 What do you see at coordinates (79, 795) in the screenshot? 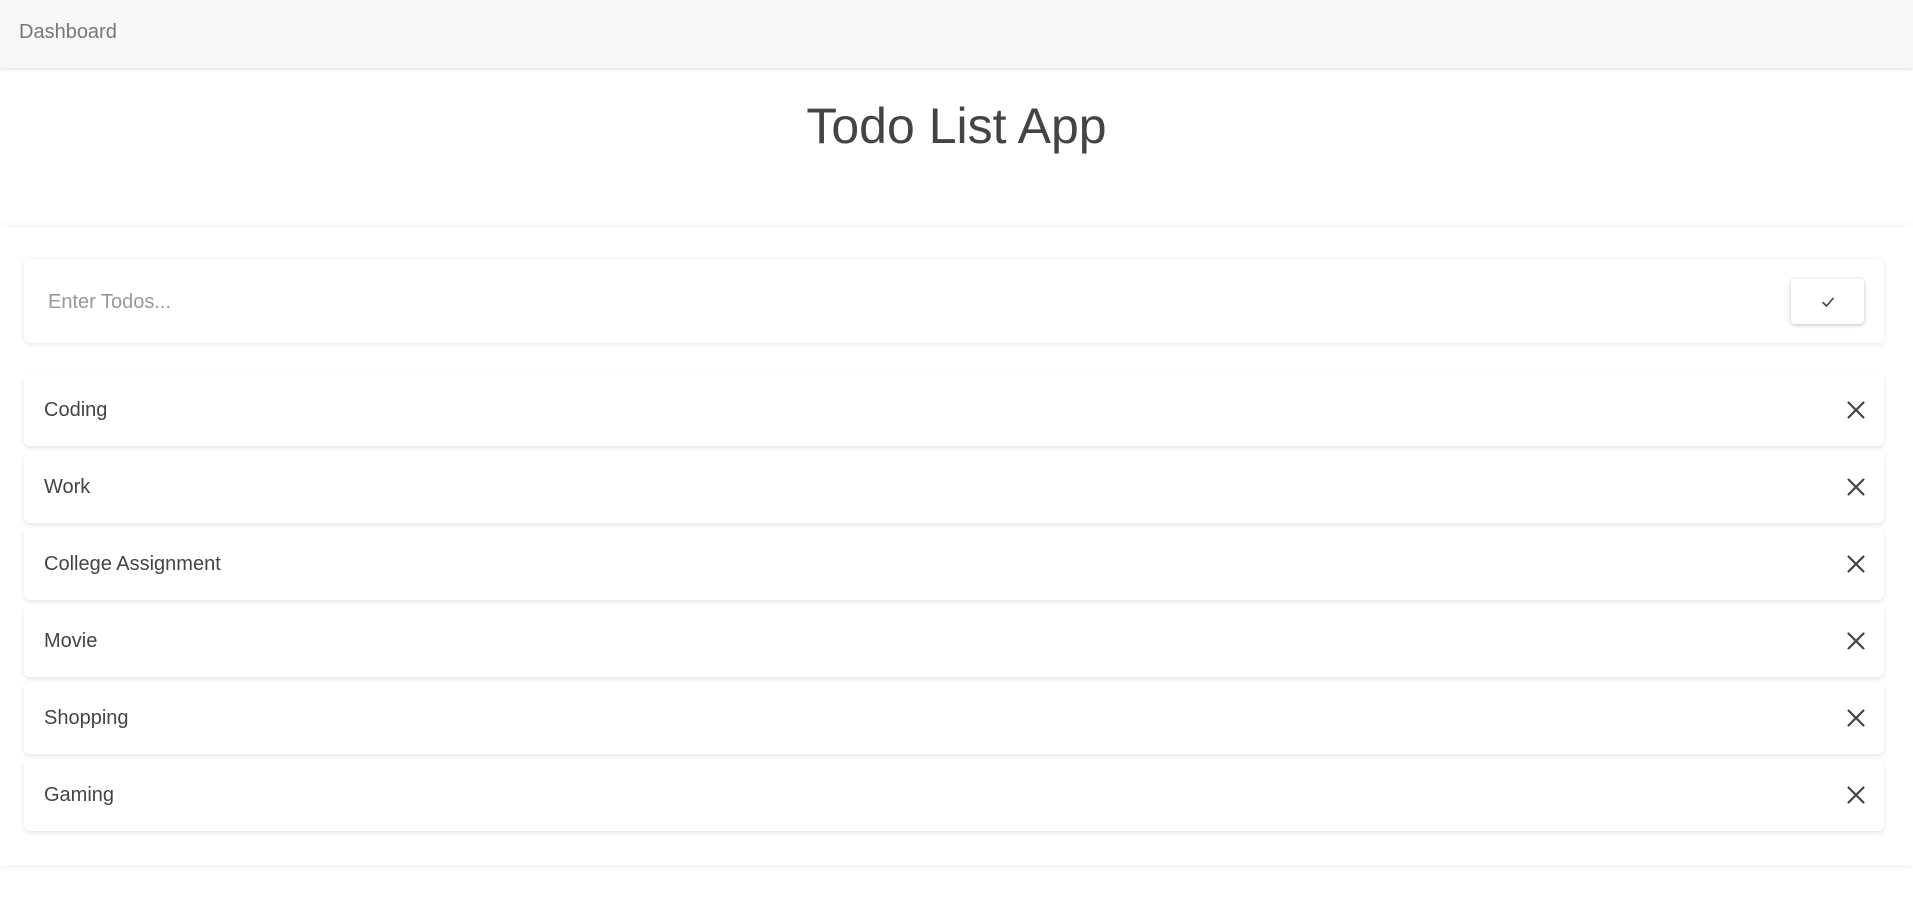
I see `todo-text: Gaming` at bounding box center [79, 795].